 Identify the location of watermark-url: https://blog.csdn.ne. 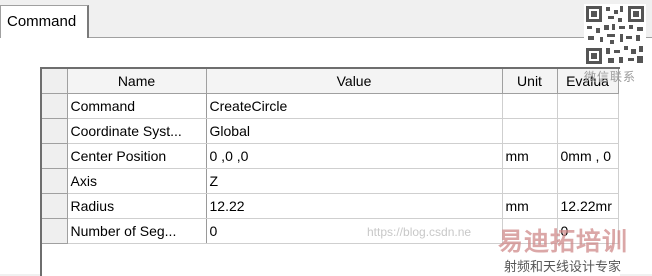
(419, 232).